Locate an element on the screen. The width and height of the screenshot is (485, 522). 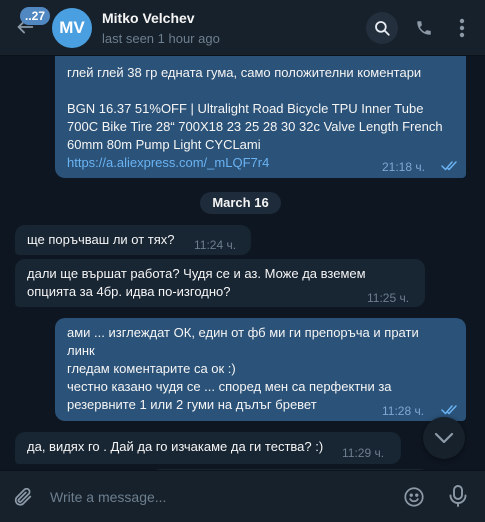
chevron-down-icon is located at coordinates (444, 438).